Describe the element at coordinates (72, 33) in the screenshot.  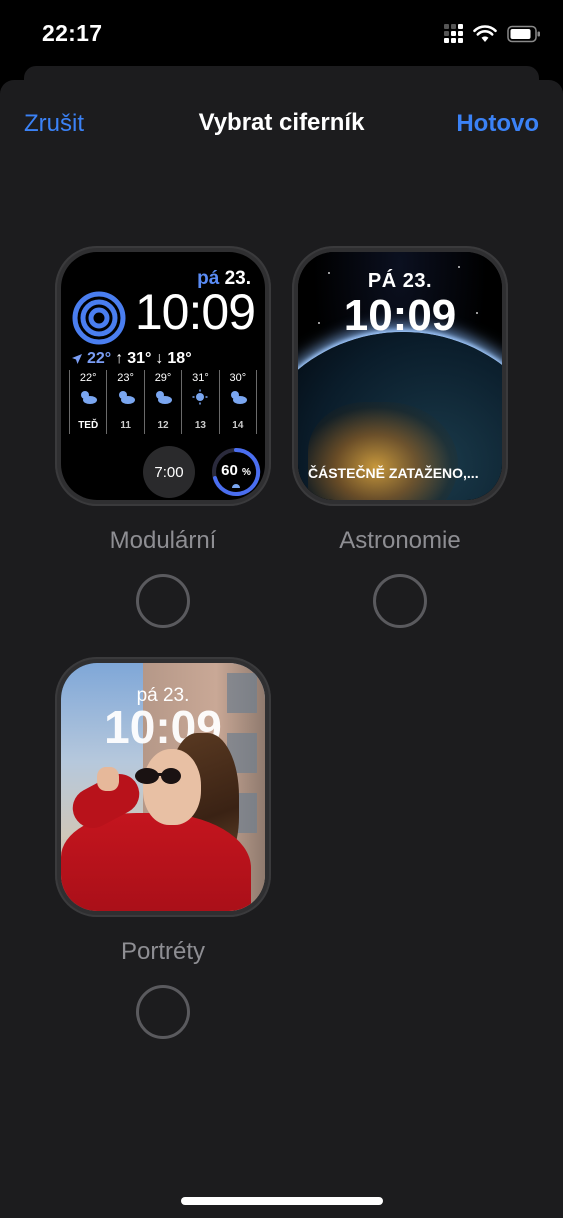
I see `status-time: 22:17` at that location.